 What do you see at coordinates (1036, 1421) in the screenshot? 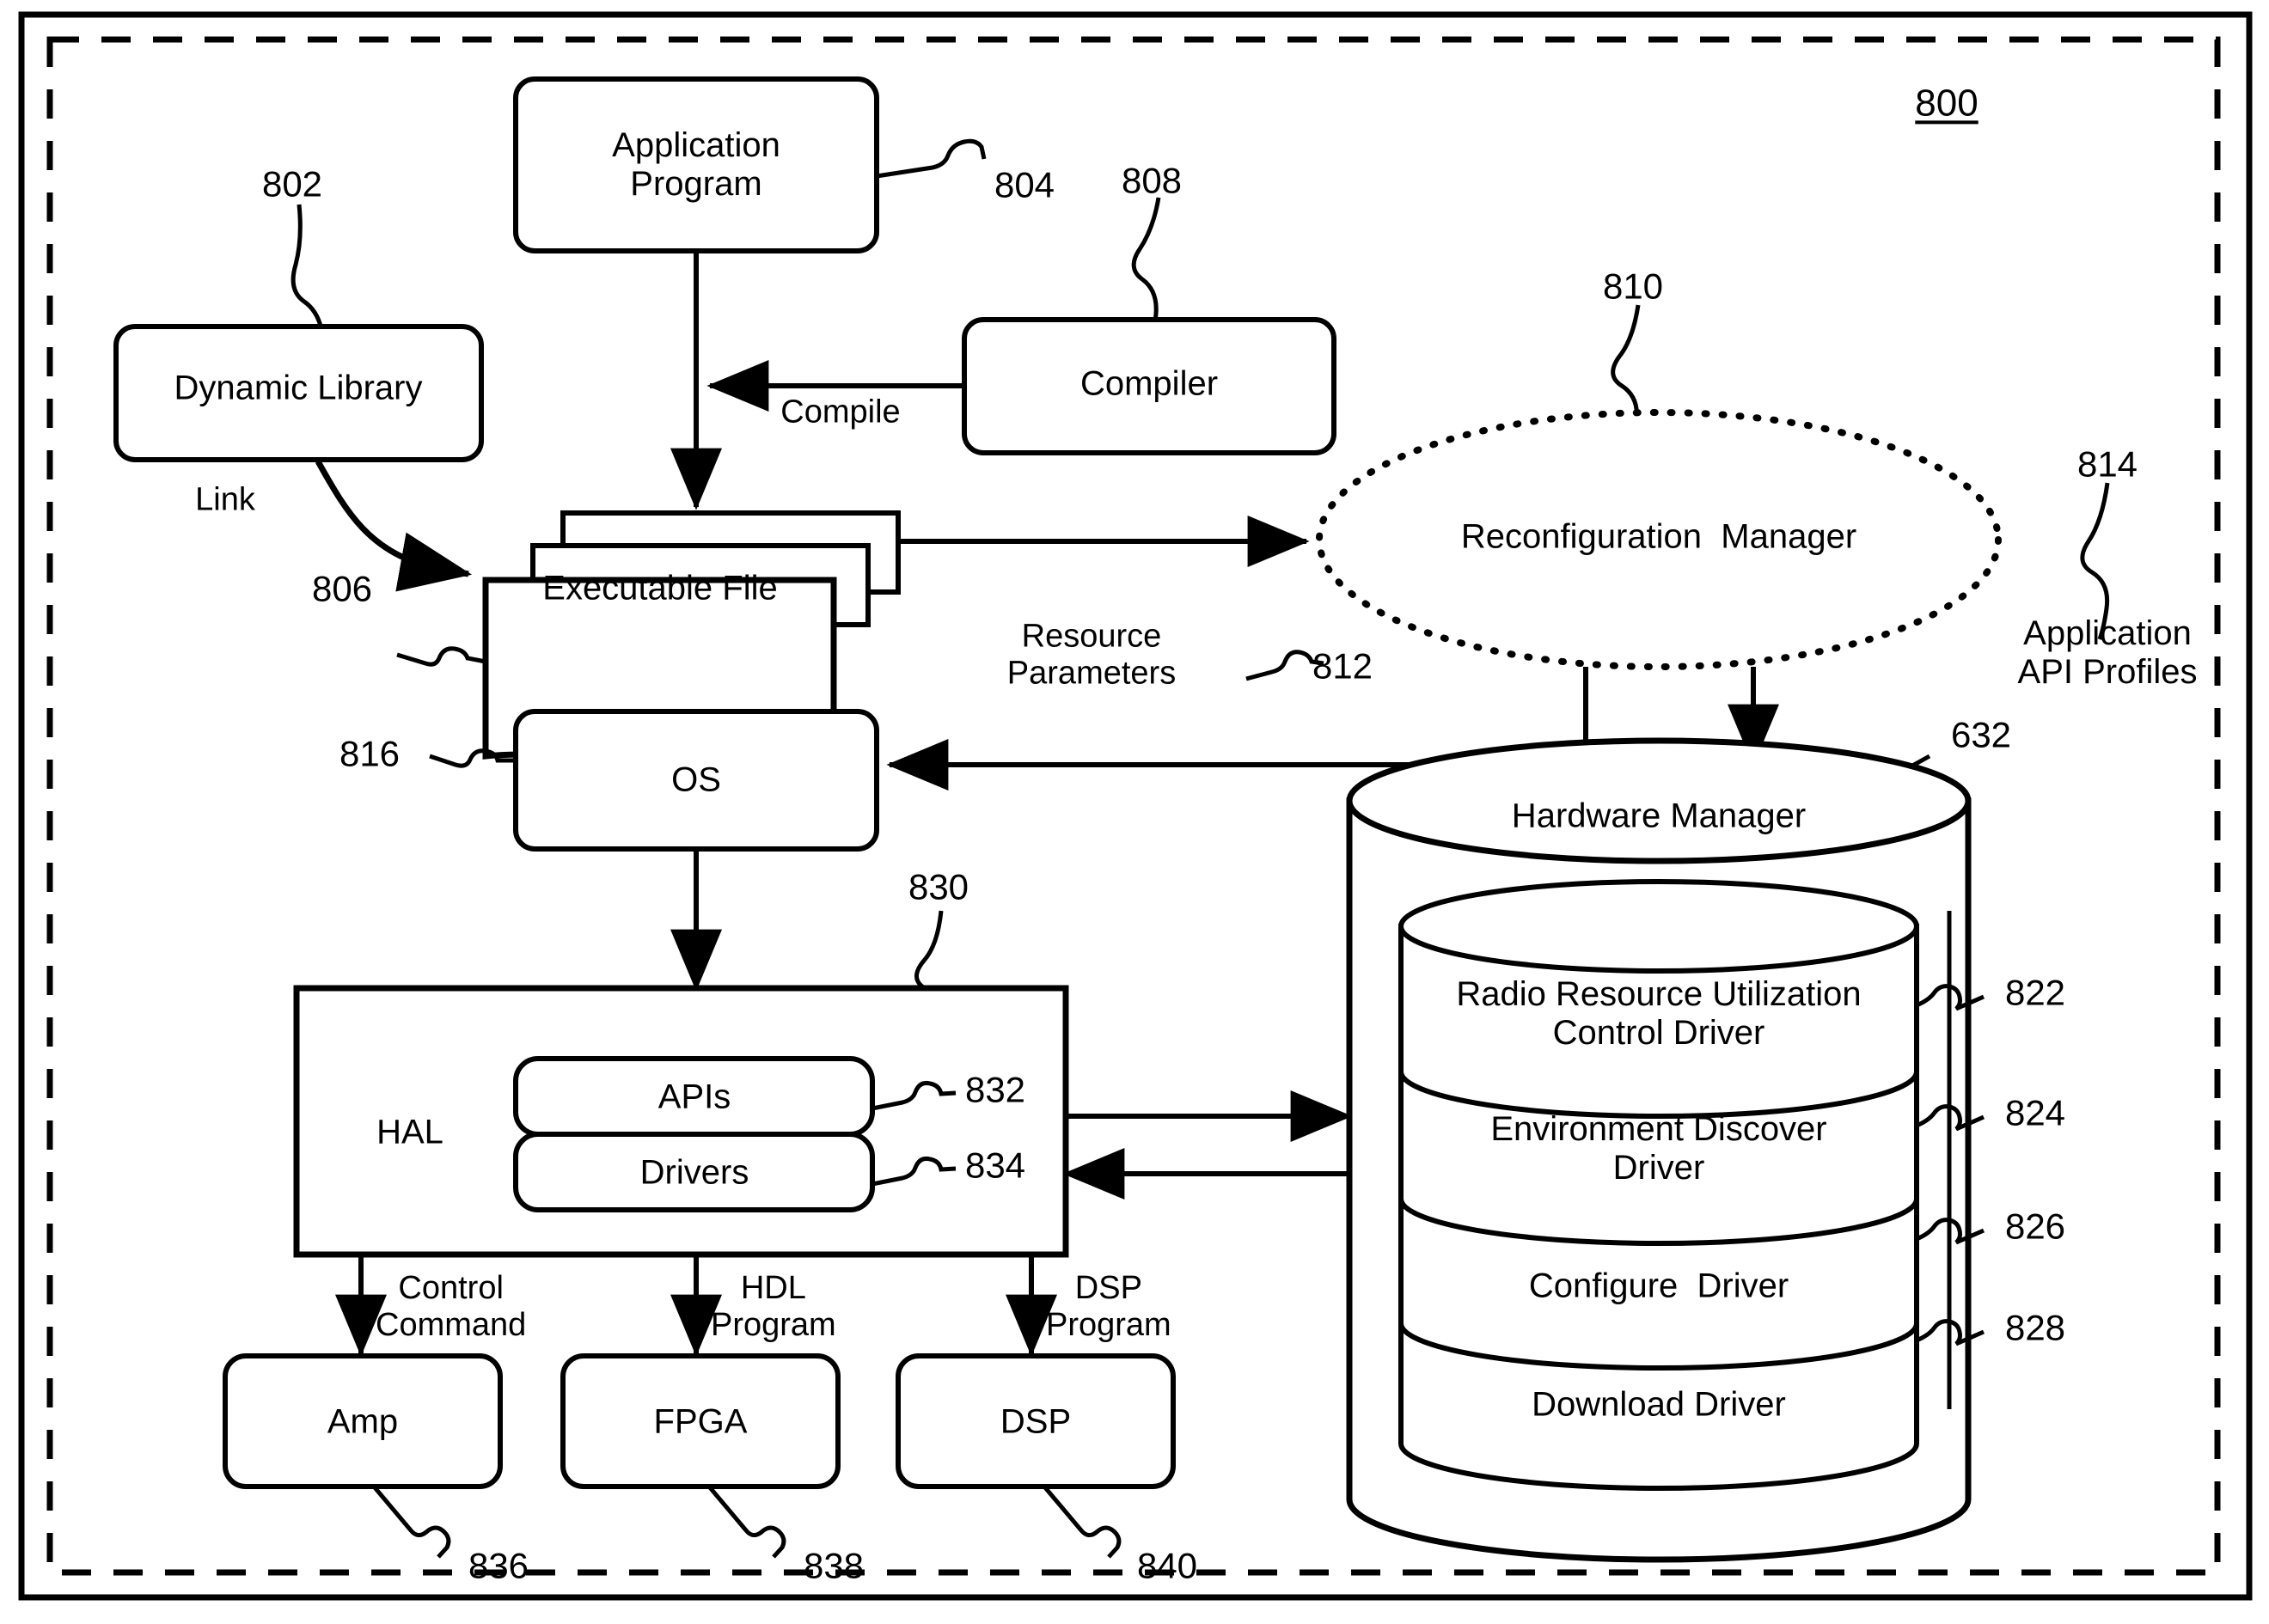
I see `dsp-box` at bounding box center [1036, 1421].